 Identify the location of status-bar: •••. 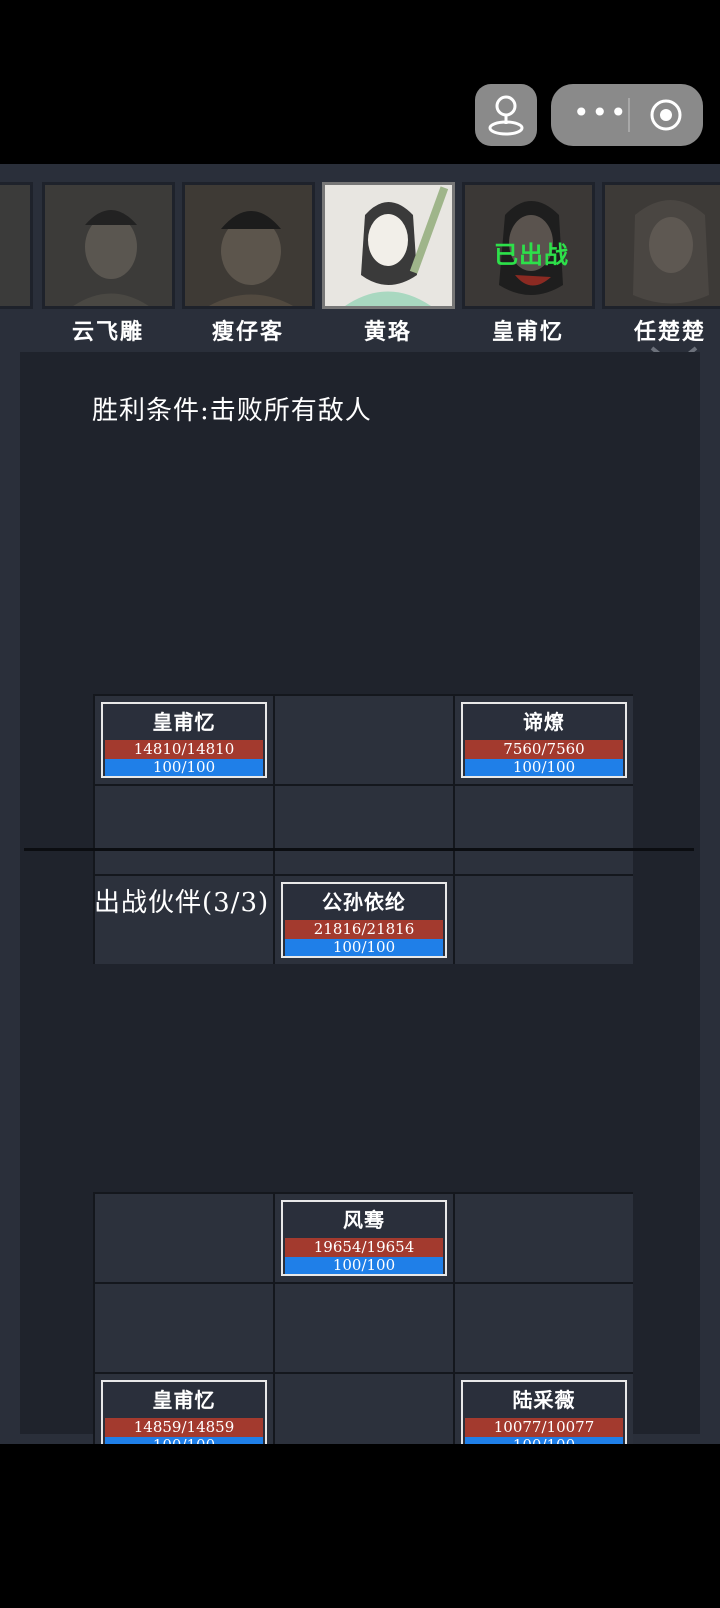
(360, 82).